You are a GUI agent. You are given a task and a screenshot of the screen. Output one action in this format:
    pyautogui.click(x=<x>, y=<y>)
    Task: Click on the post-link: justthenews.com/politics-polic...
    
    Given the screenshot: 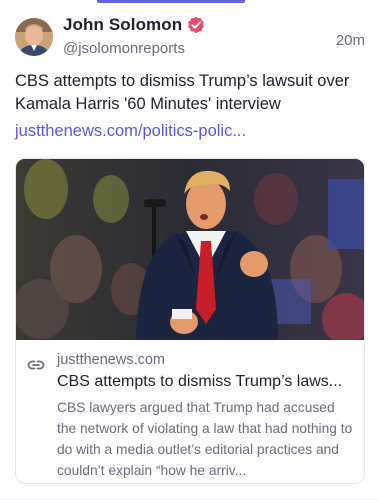 What is the action you would take?
    pyautogui.click(x=130, y=131)
    